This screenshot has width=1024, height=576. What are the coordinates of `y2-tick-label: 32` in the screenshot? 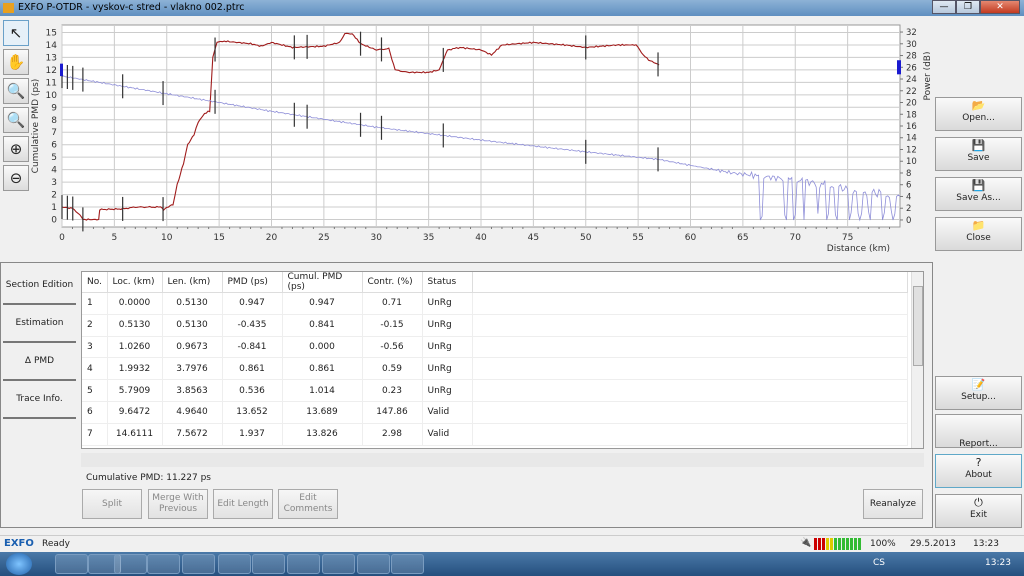 It's located at (911, 33).